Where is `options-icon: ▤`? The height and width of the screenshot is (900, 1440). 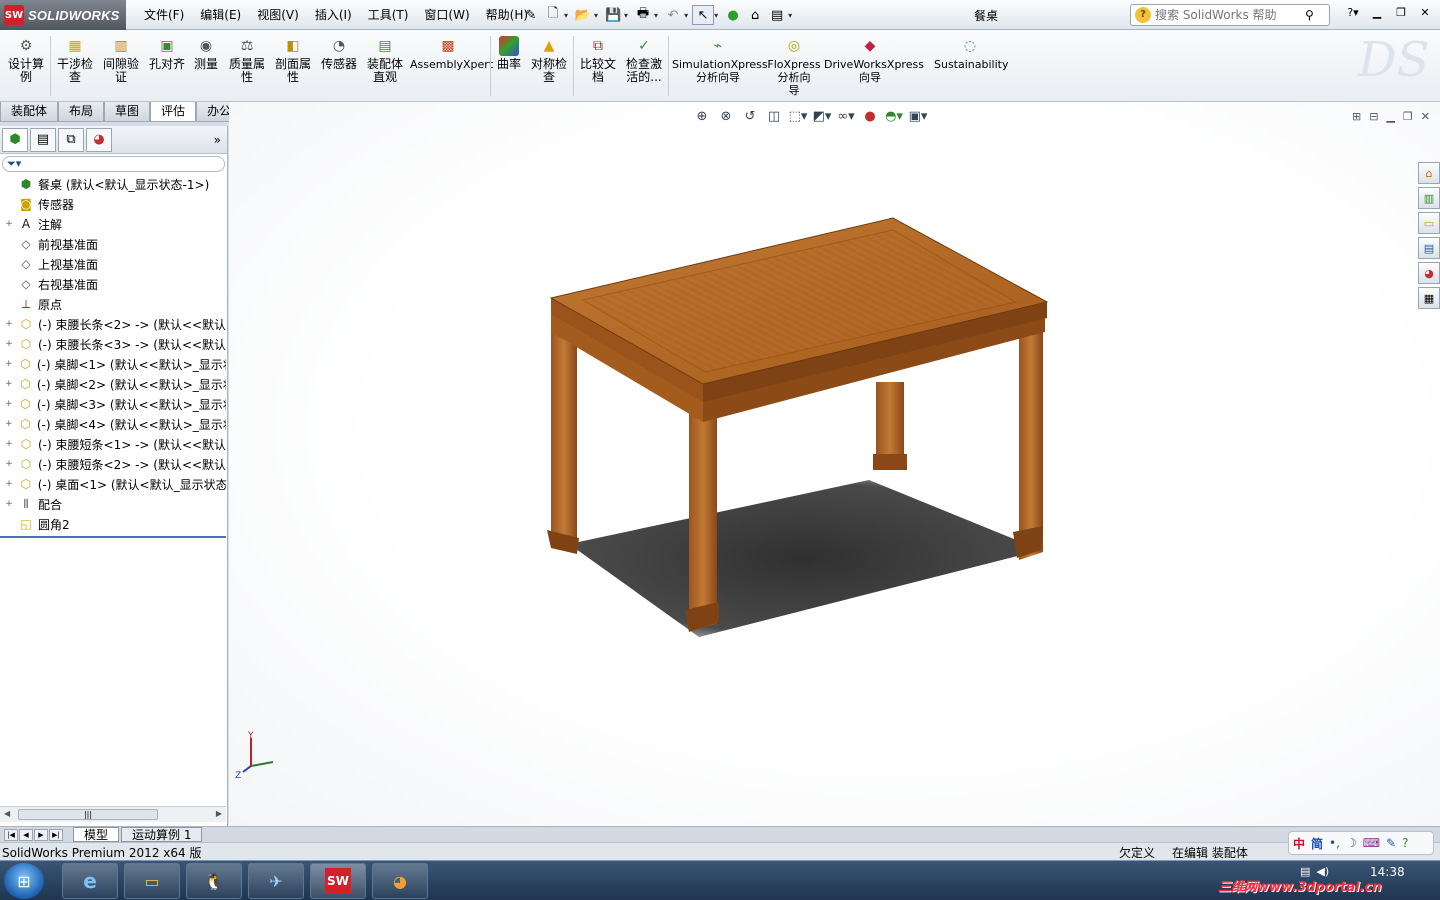
options-icon: ▤ is located at coordinates (777, 15).